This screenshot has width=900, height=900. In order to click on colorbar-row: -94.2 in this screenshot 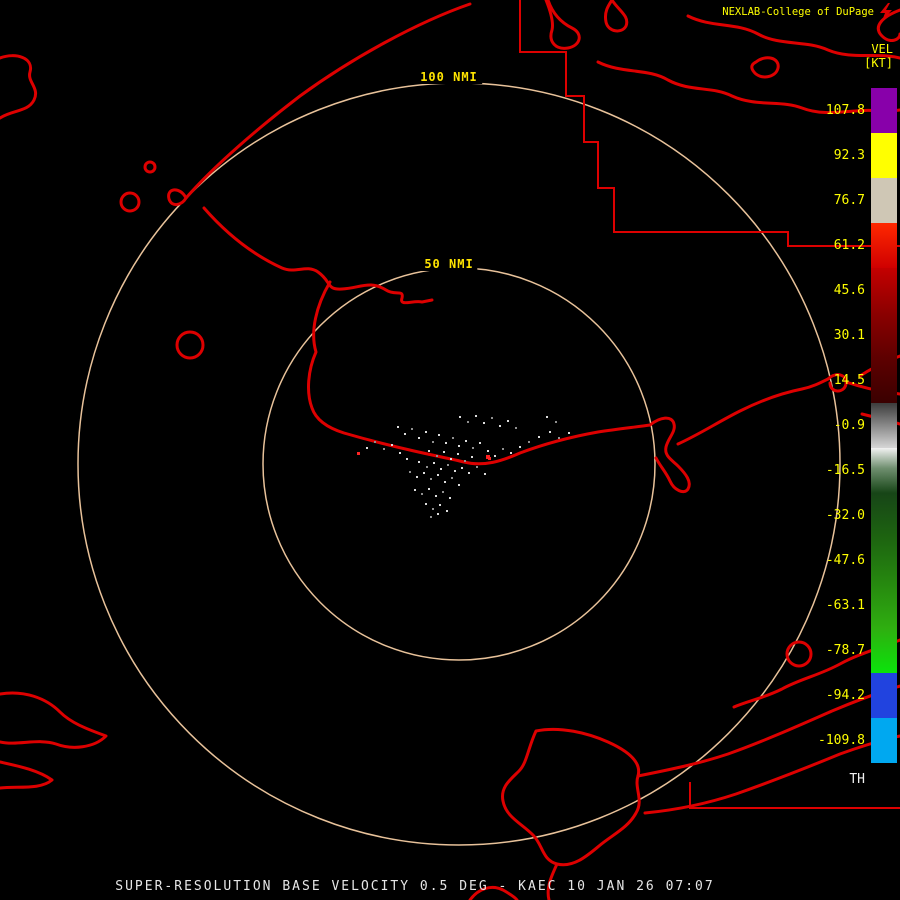, I will do `click(851, 695)`.